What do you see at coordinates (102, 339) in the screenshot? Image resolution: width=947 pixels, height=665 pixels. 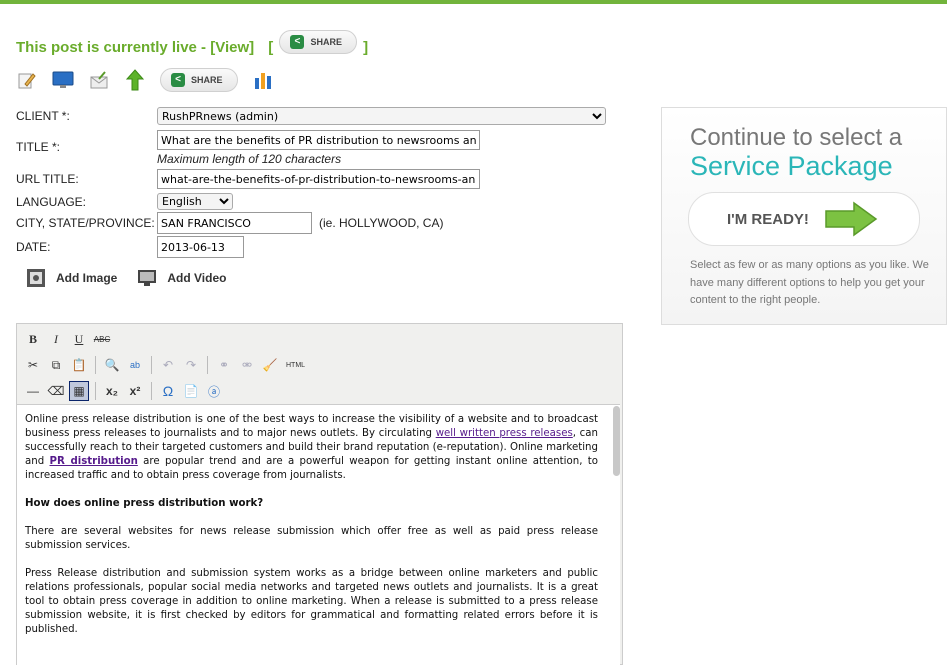 I see `strikethrough-button: ABC` at bounding box center [102, 339].